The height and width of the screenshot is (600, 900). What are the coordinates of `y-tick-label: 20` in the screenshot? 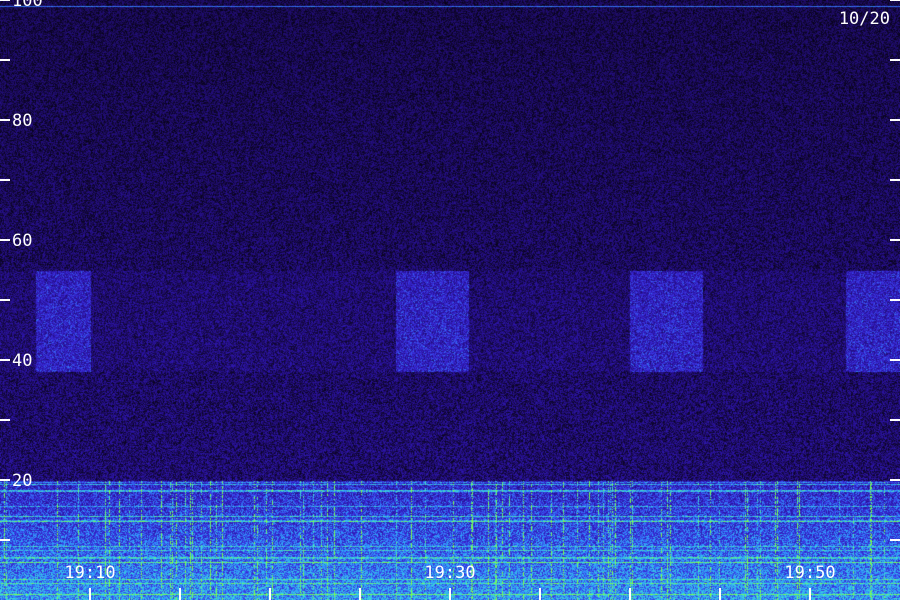 It's located at (22, 481).